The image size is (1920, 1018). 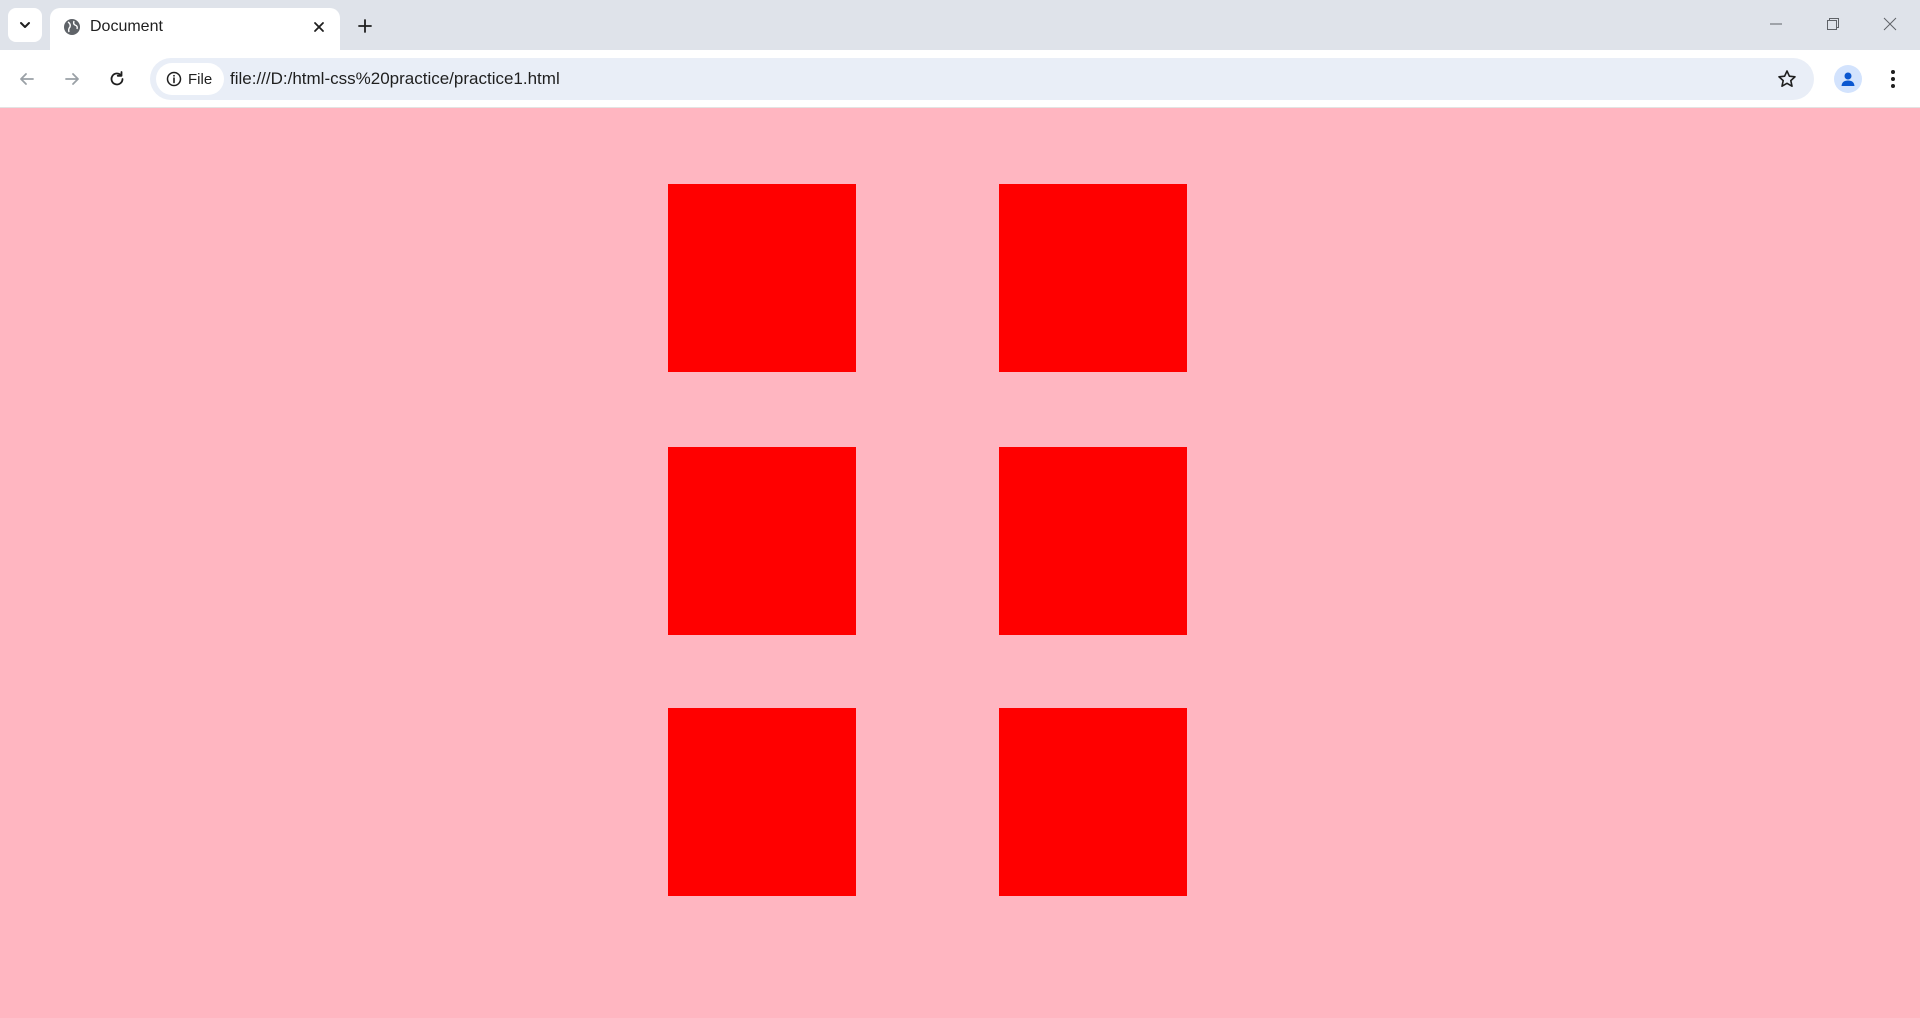 I want to click on minimize-button, so click(x=1776, y=24).